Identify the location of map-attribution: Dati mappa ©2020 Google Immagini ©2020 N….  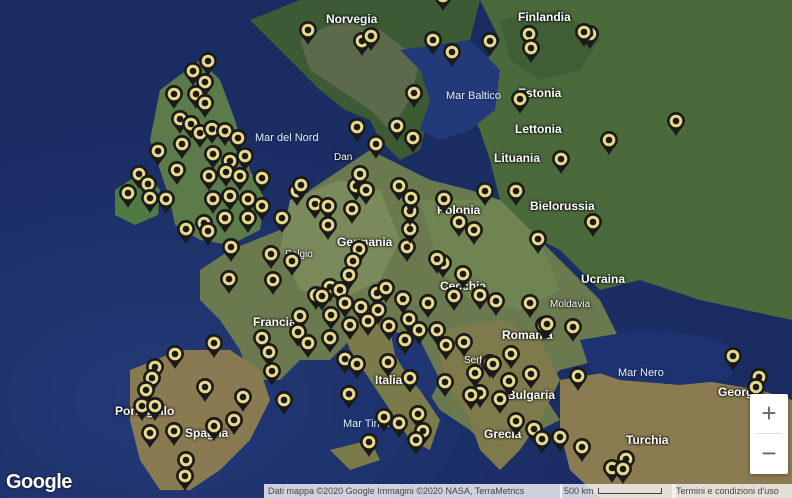
(413, 491).